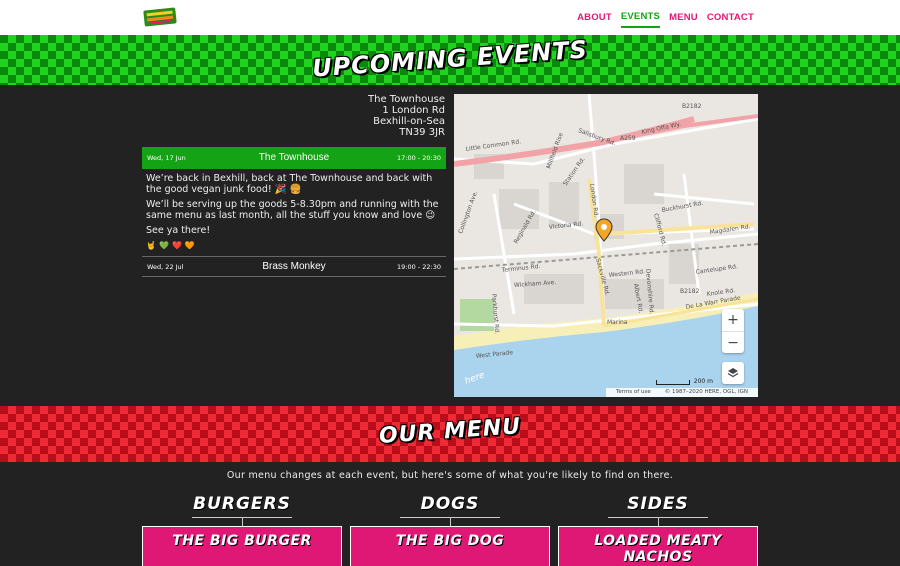  I want to click on map-label: Collington Ave., so click(468, 212).